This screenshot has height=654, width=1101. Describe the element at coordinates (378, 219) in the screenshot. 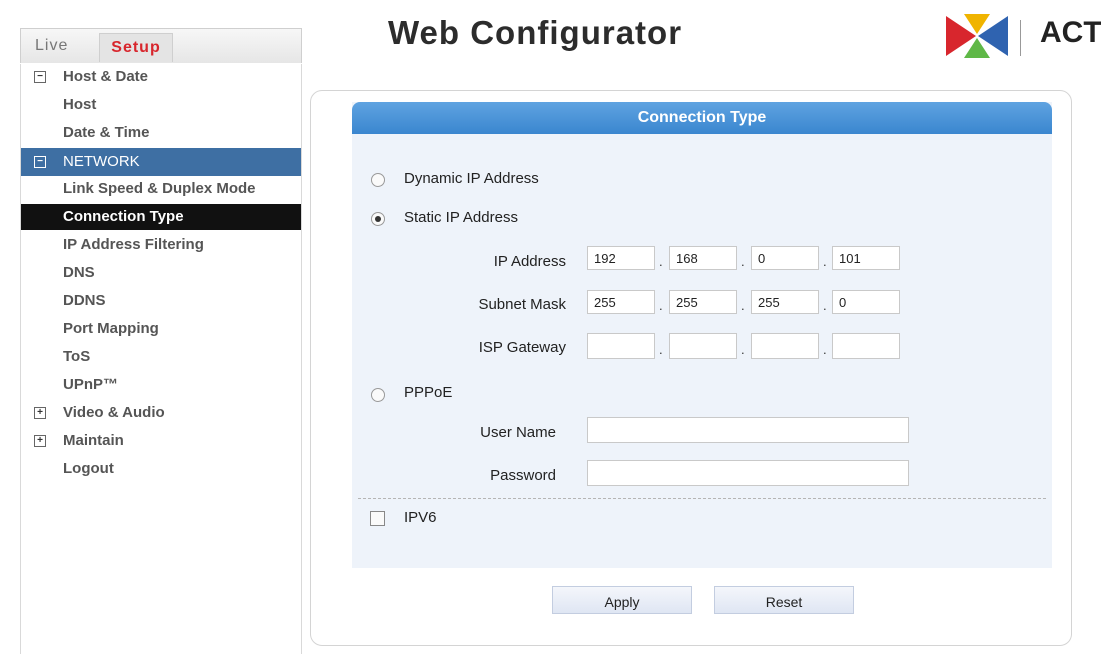

I see `static-ip-radio` at that location.